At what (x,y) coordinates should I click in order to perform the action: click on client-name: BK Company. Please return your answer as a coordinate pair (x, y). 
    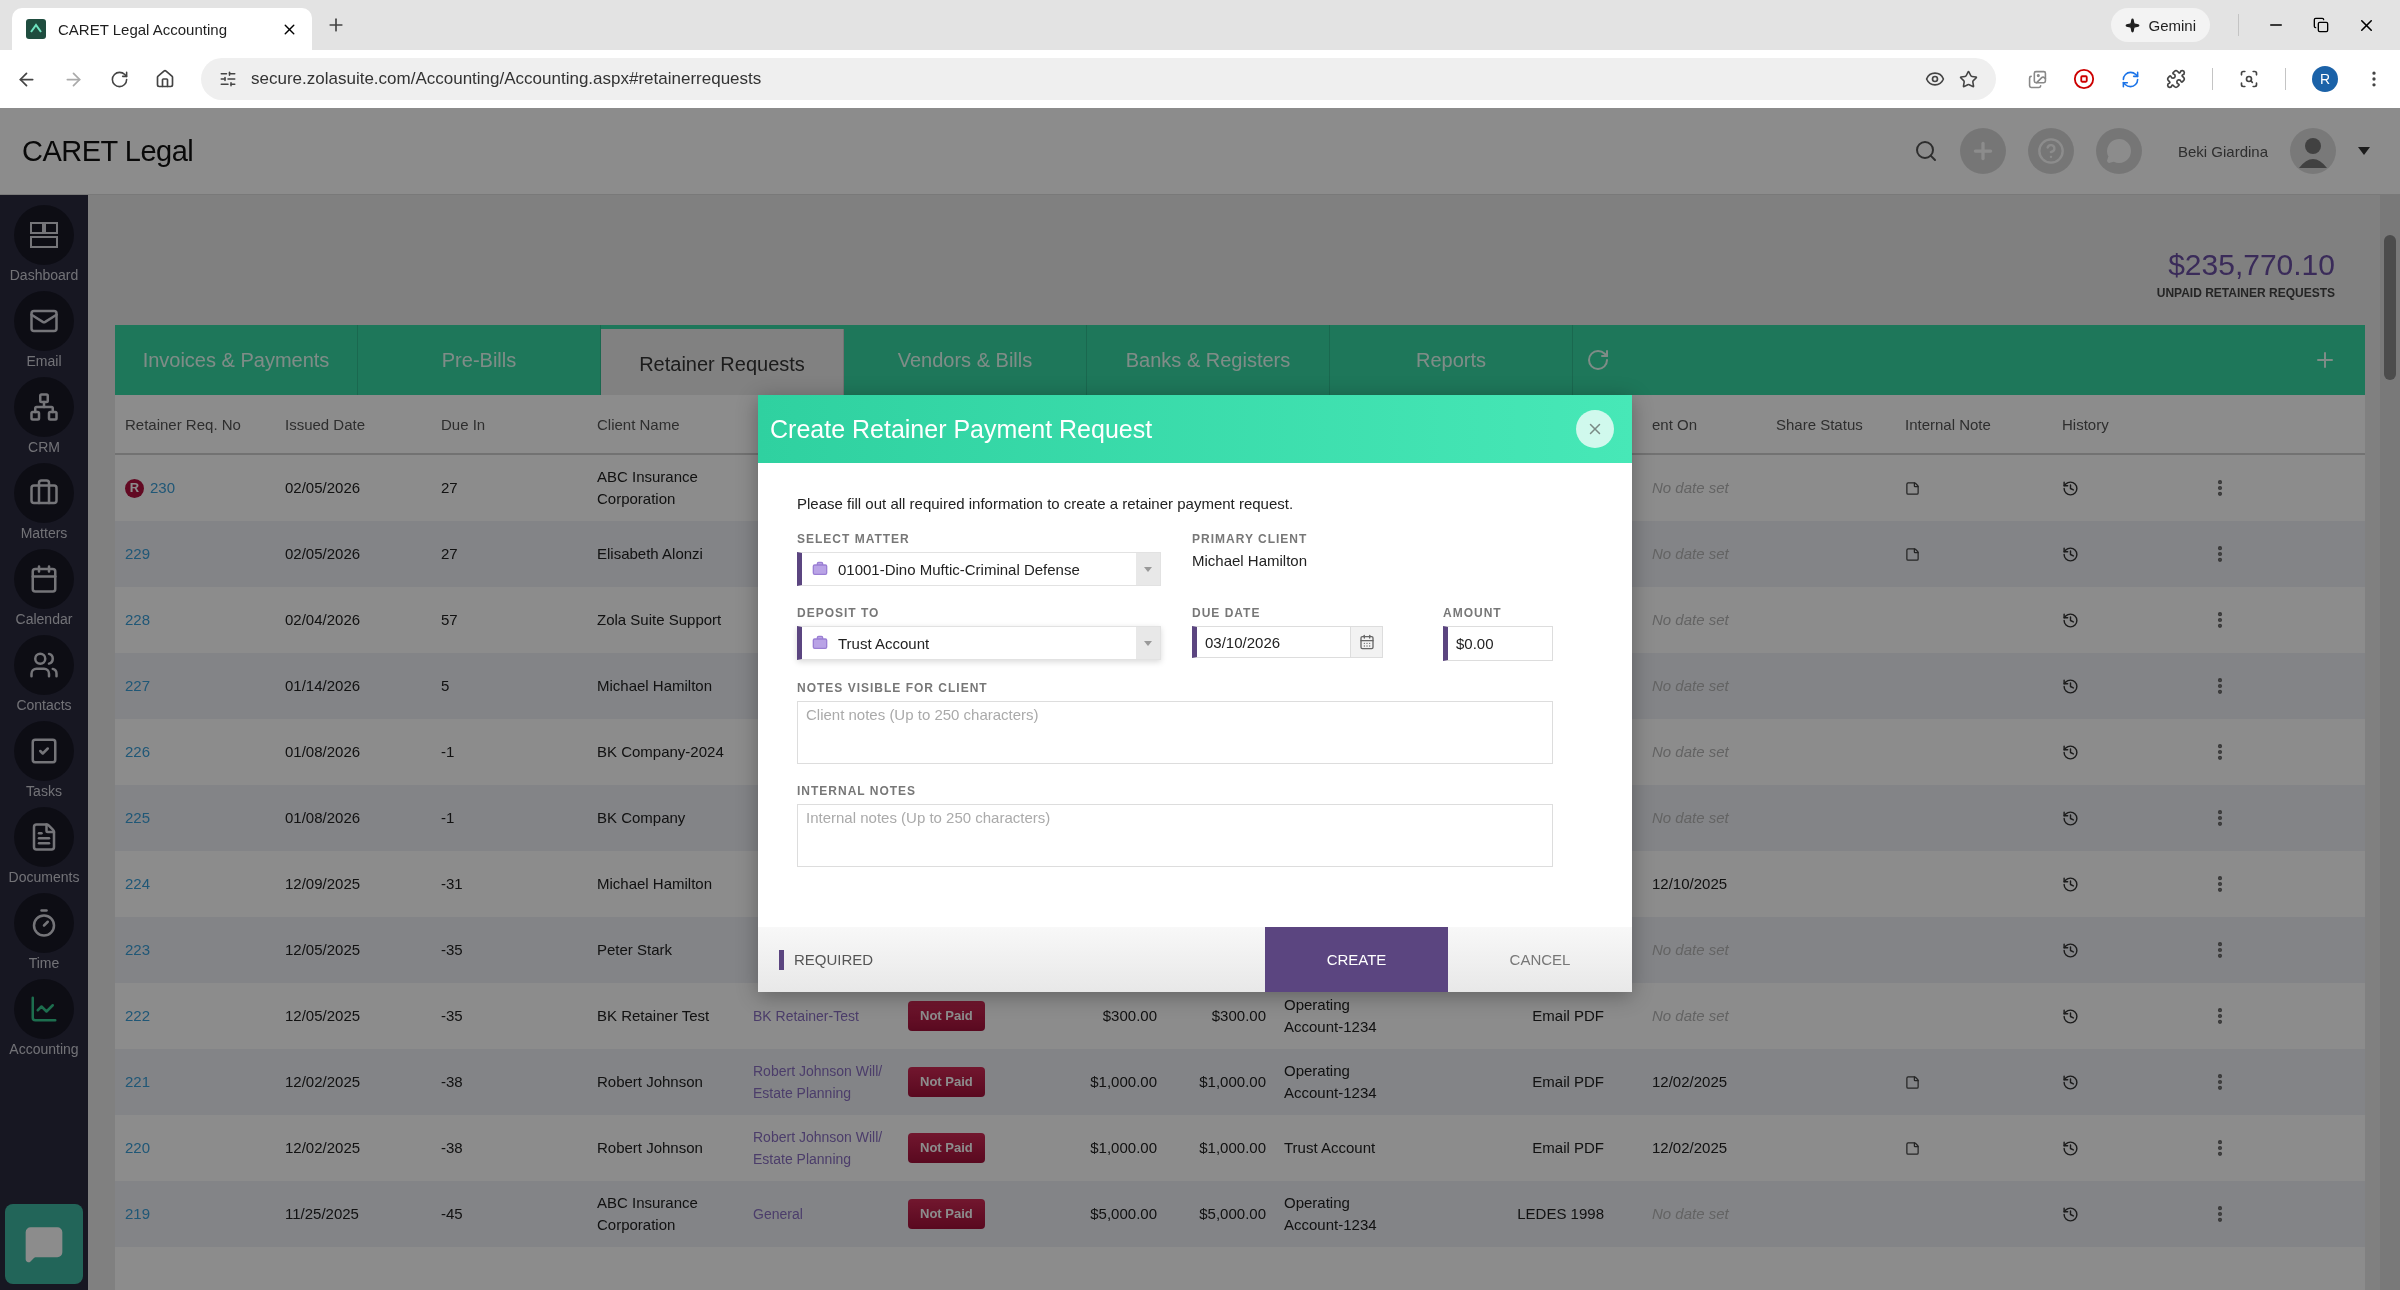
    Looking at the image, I should click on (641, 818).